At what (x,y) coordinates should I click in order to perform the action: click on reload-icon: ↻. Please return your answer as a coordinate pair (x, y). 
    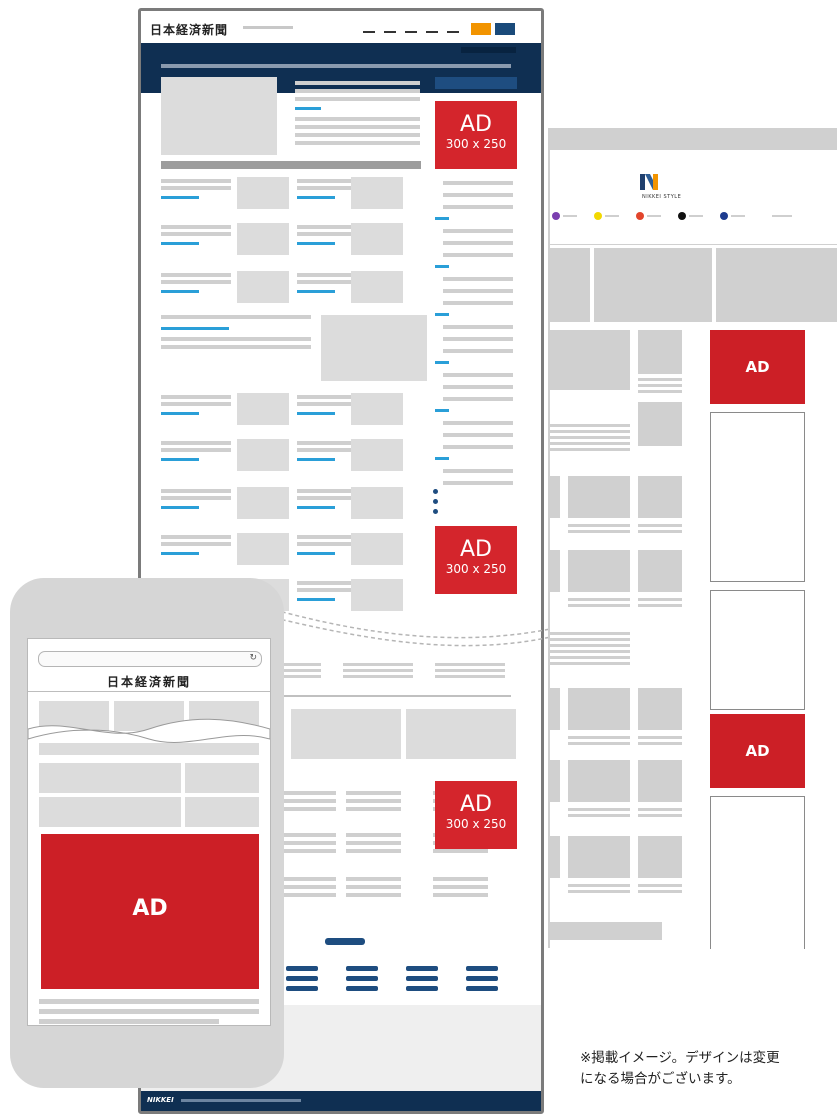
    Looking at the image, I should click on (253, 658).